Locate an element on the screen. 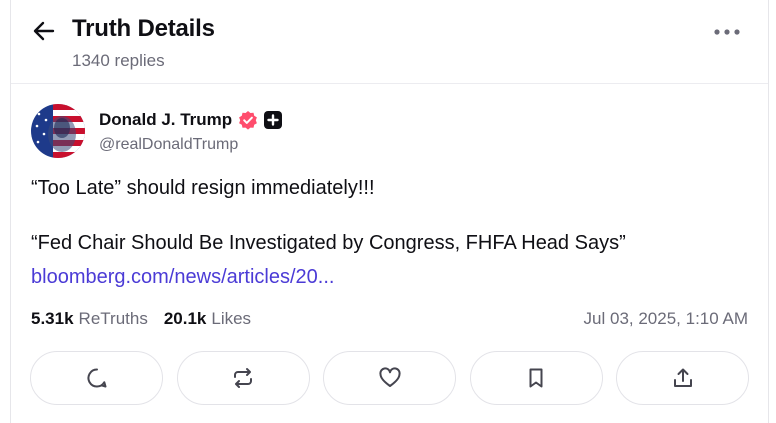 This screenshot has height=423, width=776. heart-icon is located at coordinates (389, 377).